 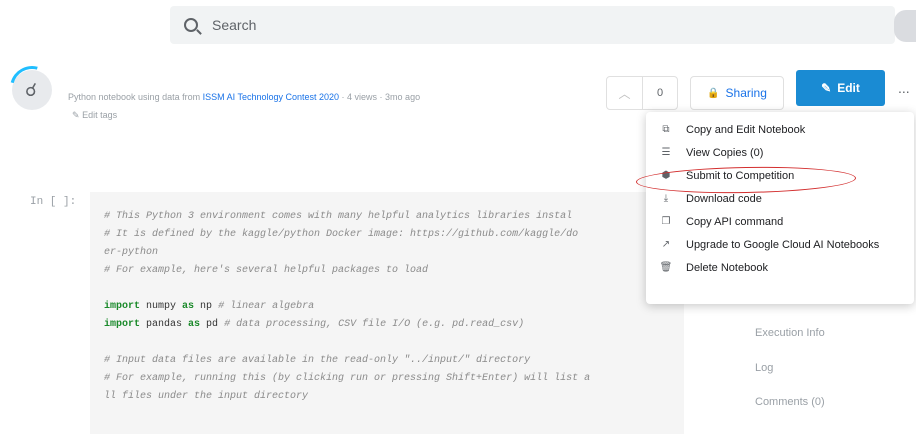 I want to click on edit-tags-link: ✎ Edit tags, so click(x=94, y=115).